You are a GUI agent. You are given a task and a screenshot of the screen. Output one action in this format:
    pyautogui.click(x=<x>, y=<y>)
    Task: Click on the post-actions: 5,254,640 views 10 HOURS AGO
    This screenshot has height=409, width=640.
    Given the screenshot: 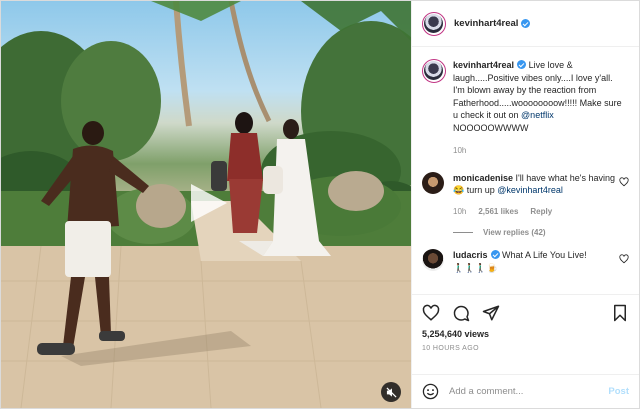 What is the action you would take?
    pyautogui.click(x=525, y=334)
    